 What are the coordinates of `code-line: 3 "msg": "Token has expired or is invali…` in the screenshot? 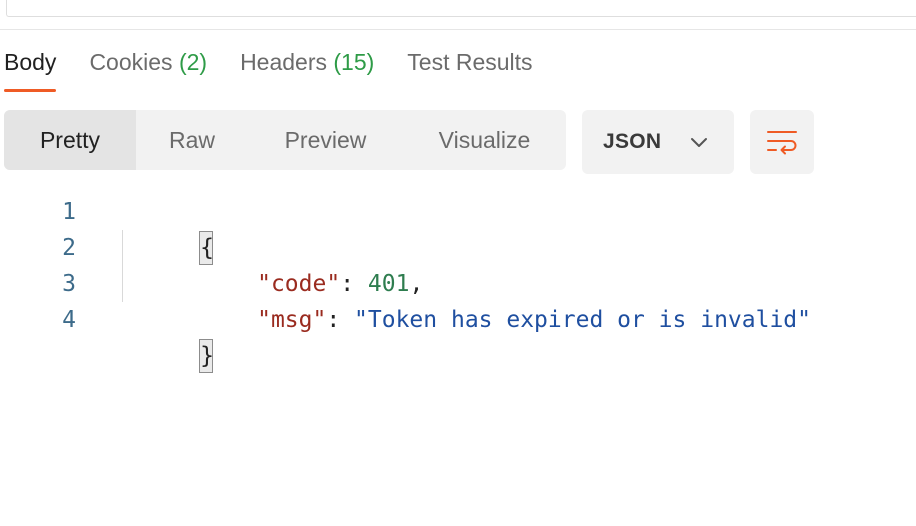 It's located at (458, 299).